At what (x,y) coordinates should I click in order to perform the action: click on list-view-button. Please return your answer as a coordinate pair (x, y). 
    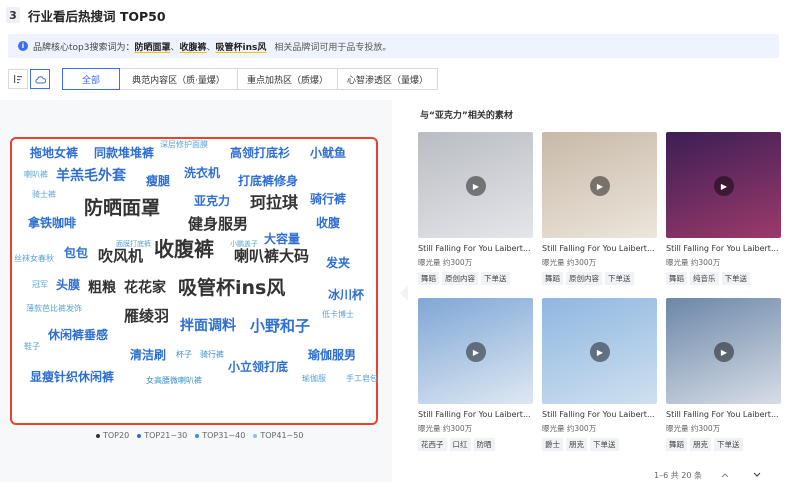
    Looking at the image, I should click on (18, 79).